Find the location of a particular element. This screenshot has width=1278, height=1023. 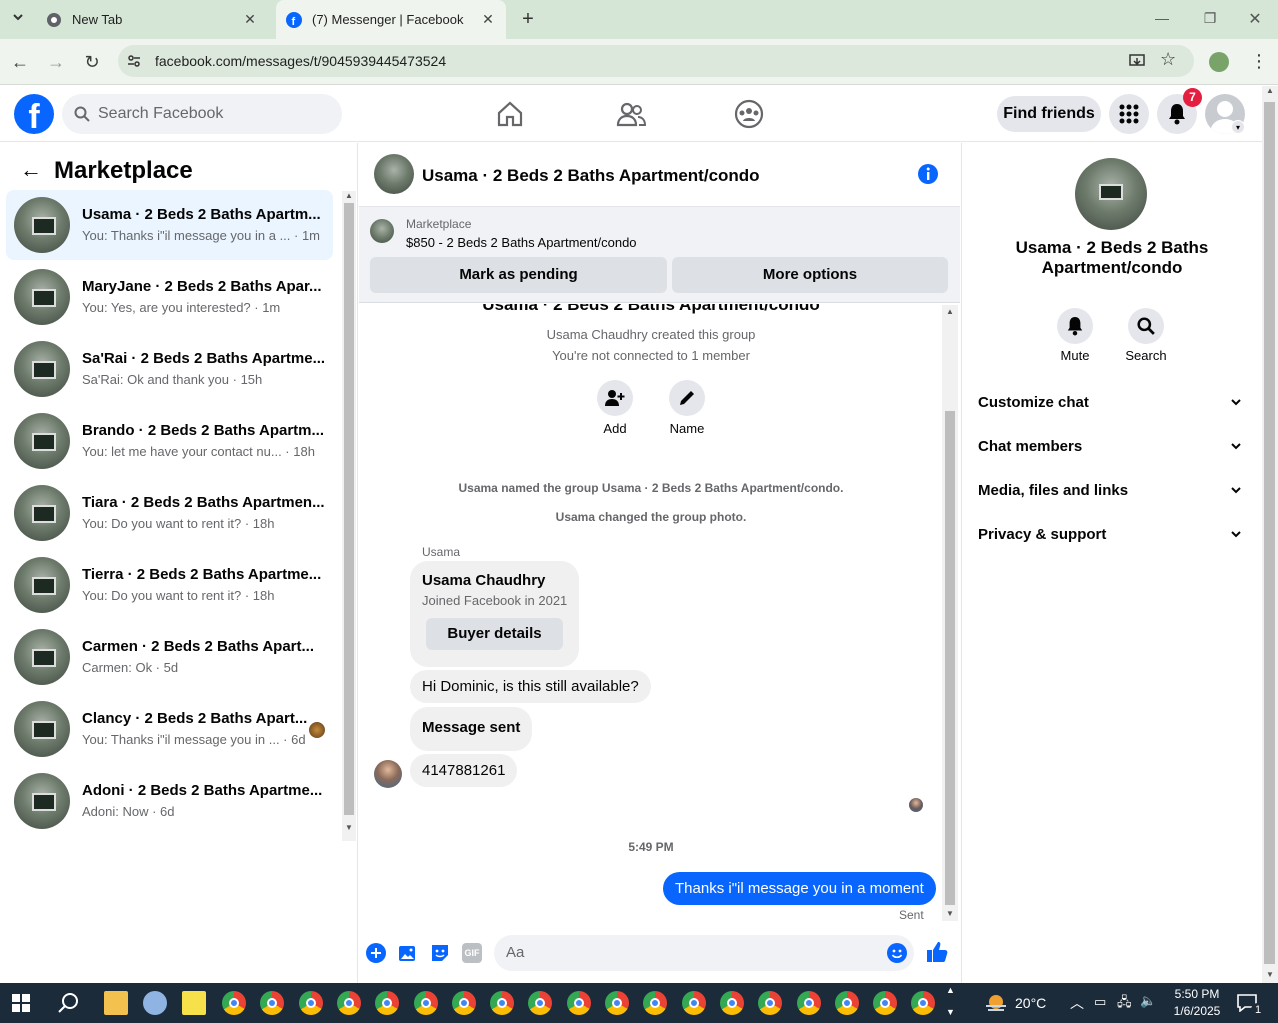

message-bubble: 4147881261 is located at coordinates (464, 770).